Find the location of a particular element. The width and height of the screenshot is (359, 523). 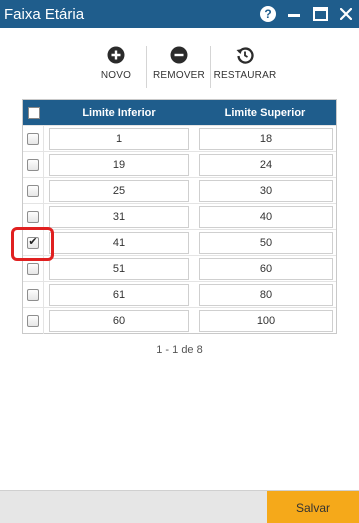

maximize-icon is located at coordinates (320, 14).